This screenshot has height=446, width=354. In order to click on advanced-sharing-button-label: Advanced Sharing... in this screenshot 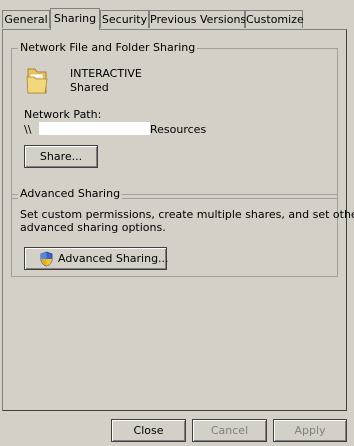, I will do `click(113, 258)`.